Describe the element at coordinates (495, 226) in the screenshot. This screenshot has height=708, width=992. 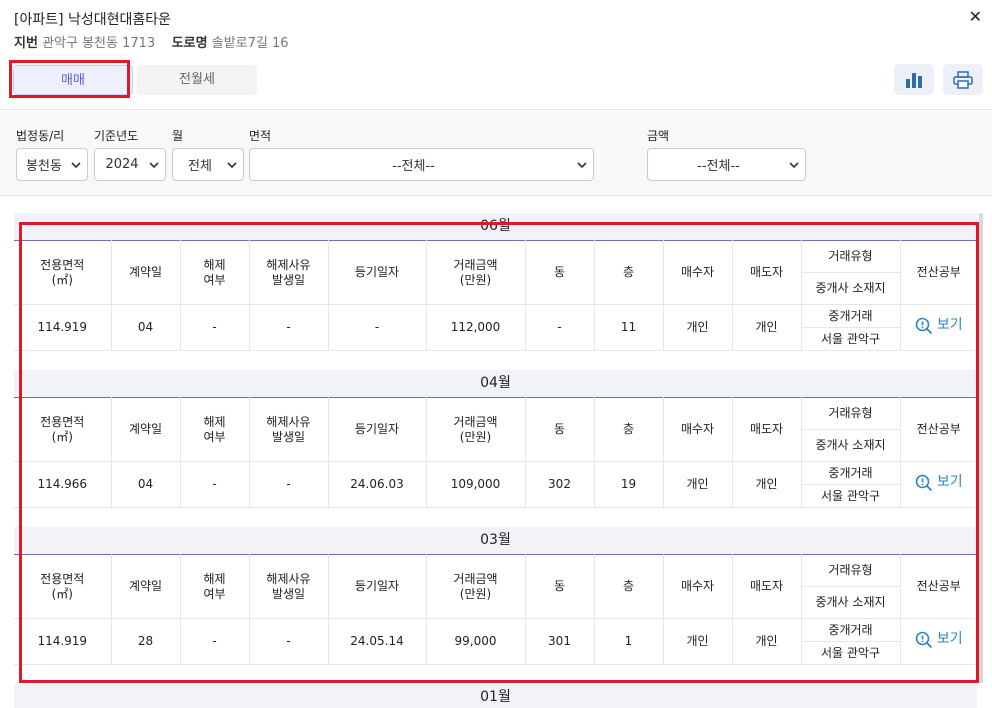
I see `month-header: 06월` at that location.